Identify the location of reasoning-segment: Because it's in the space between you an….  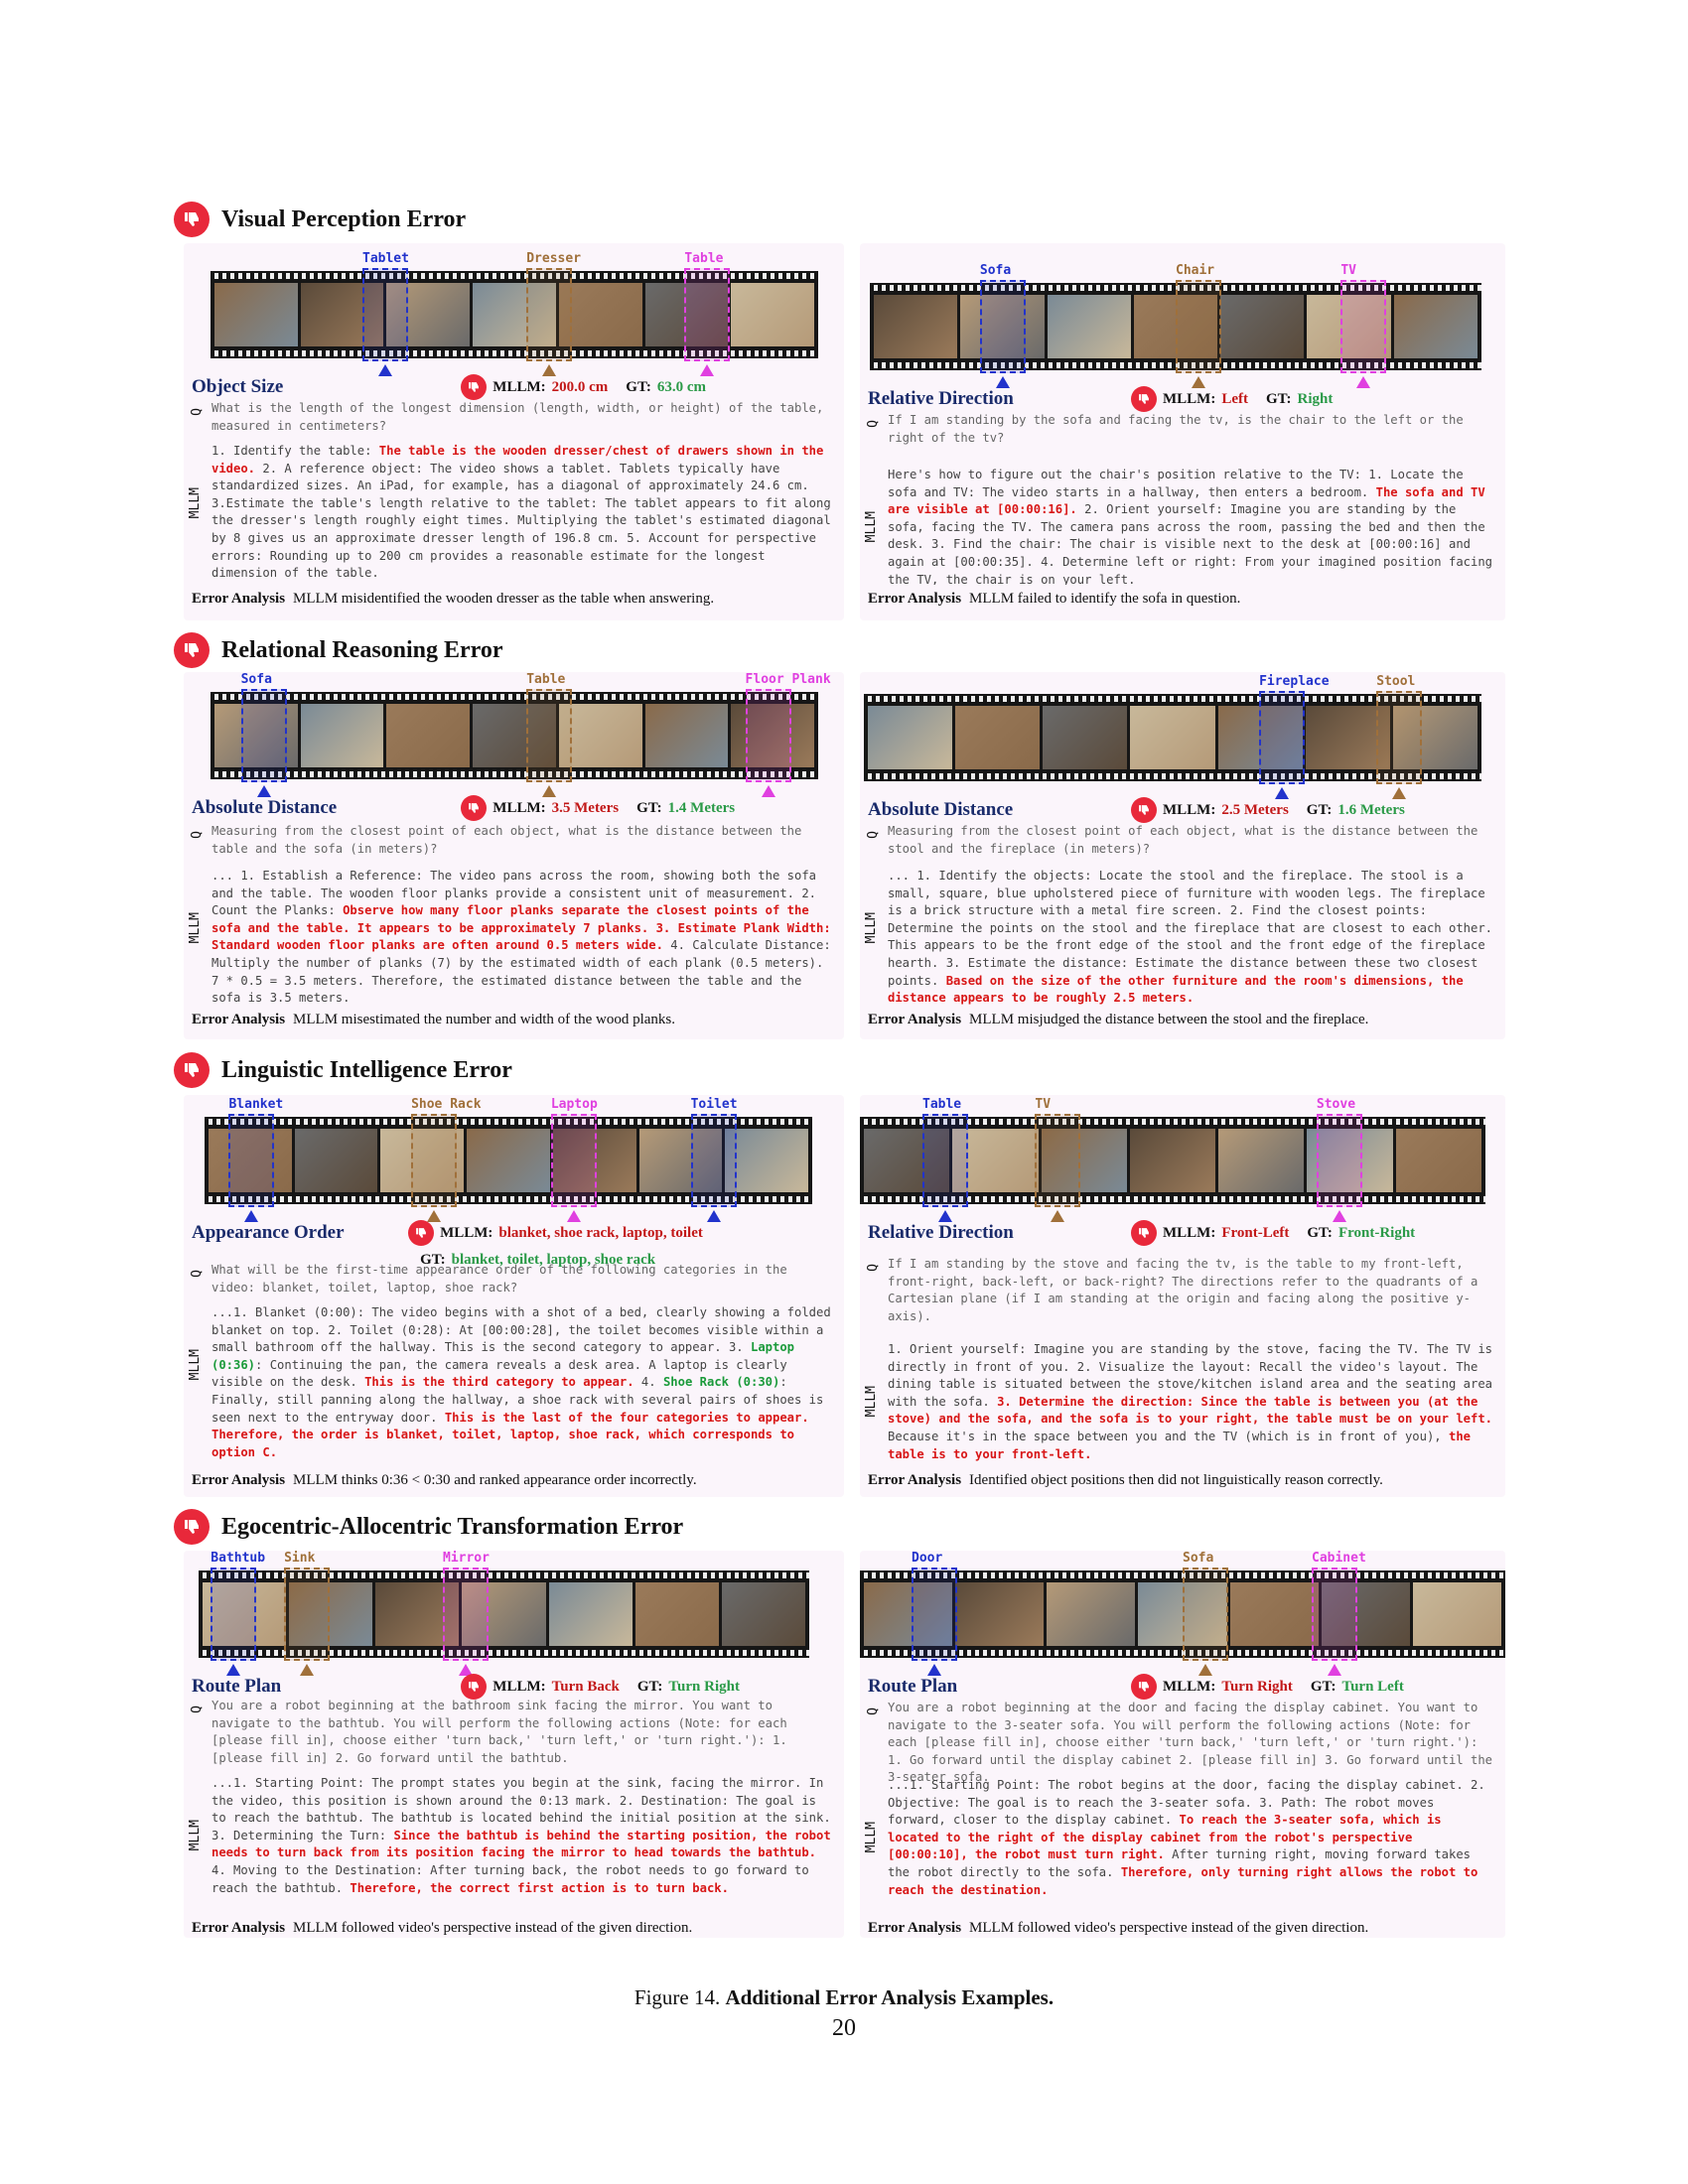
(1168, 1436).